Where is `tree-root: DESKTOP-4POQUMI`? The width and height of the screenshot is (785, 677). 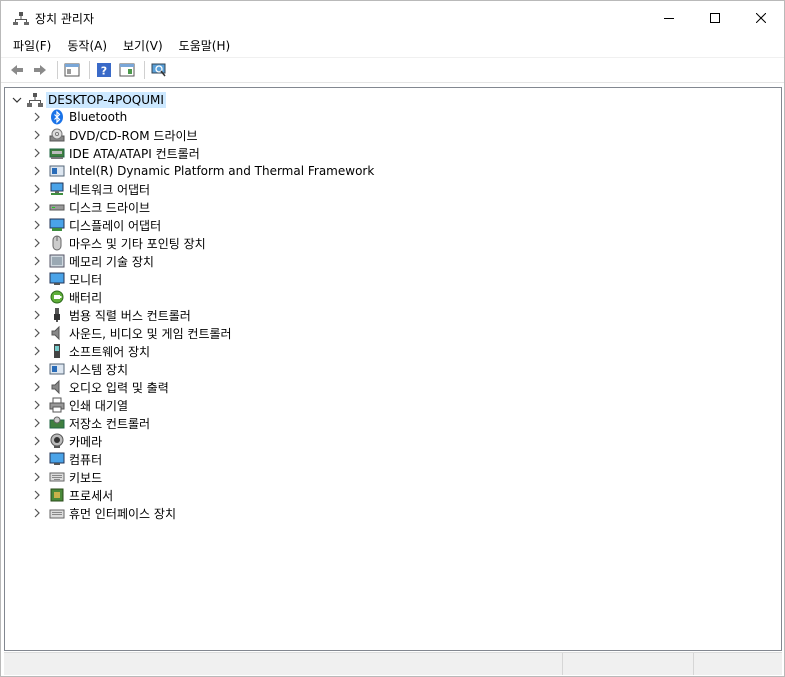 tree-root: DESKTOP-4POQUMI is located at coordinates (87, 100).